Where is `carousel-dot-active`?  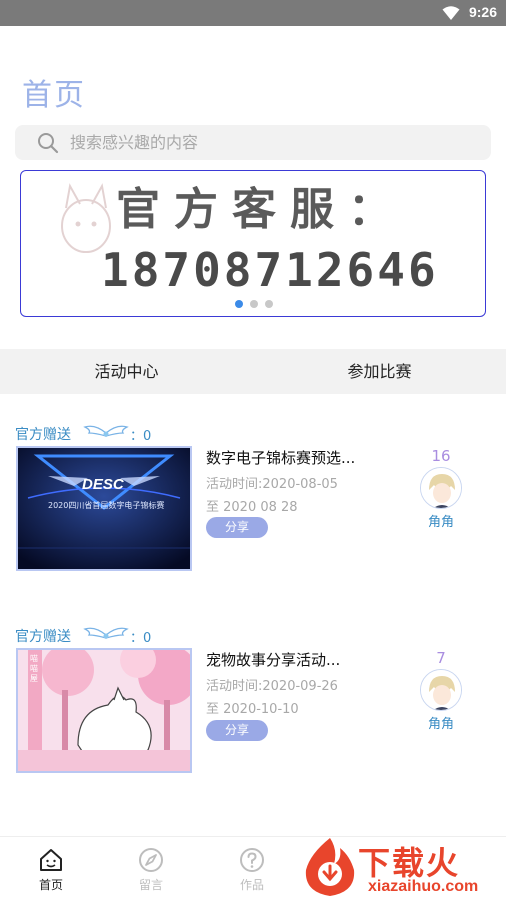
carousel-dot-active is located at coordinates (239, 304).